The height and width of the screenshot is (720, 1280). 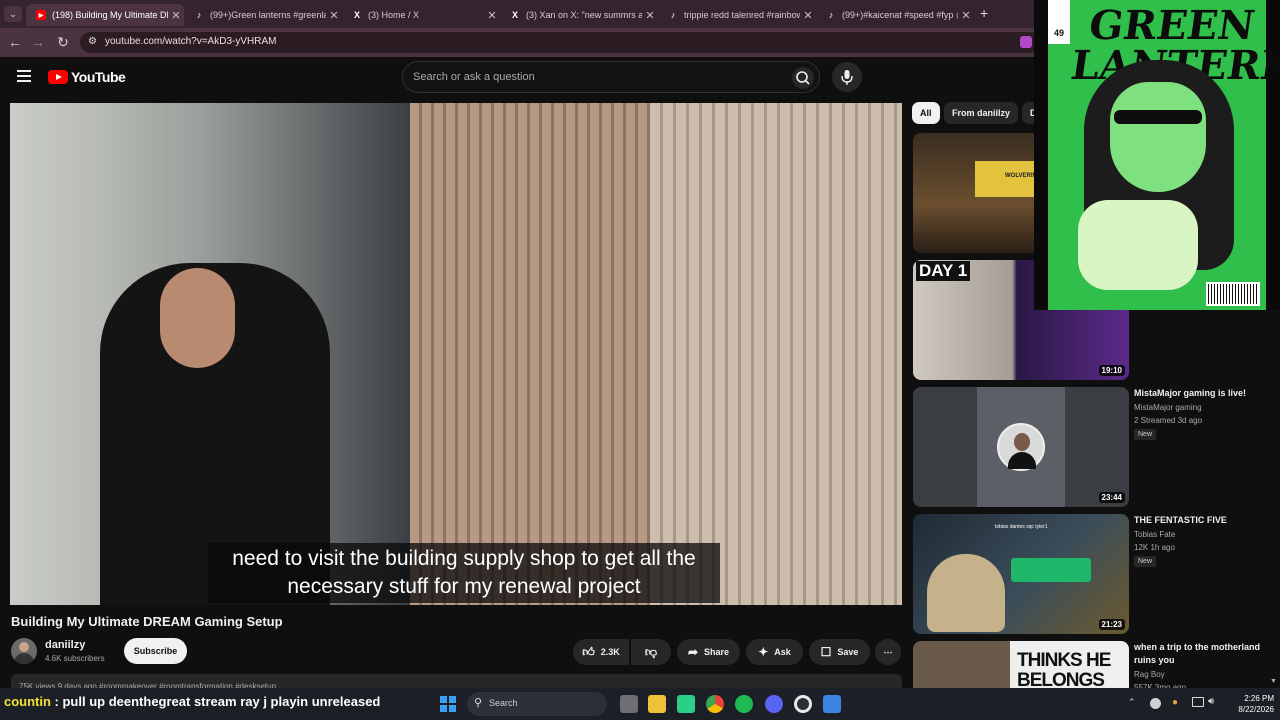 What do you see at coordinates (1204, 654) in the screenshot?
I see `related-video-title: when a trip to the motherland ruins you` at bounding box center [1204, 654].